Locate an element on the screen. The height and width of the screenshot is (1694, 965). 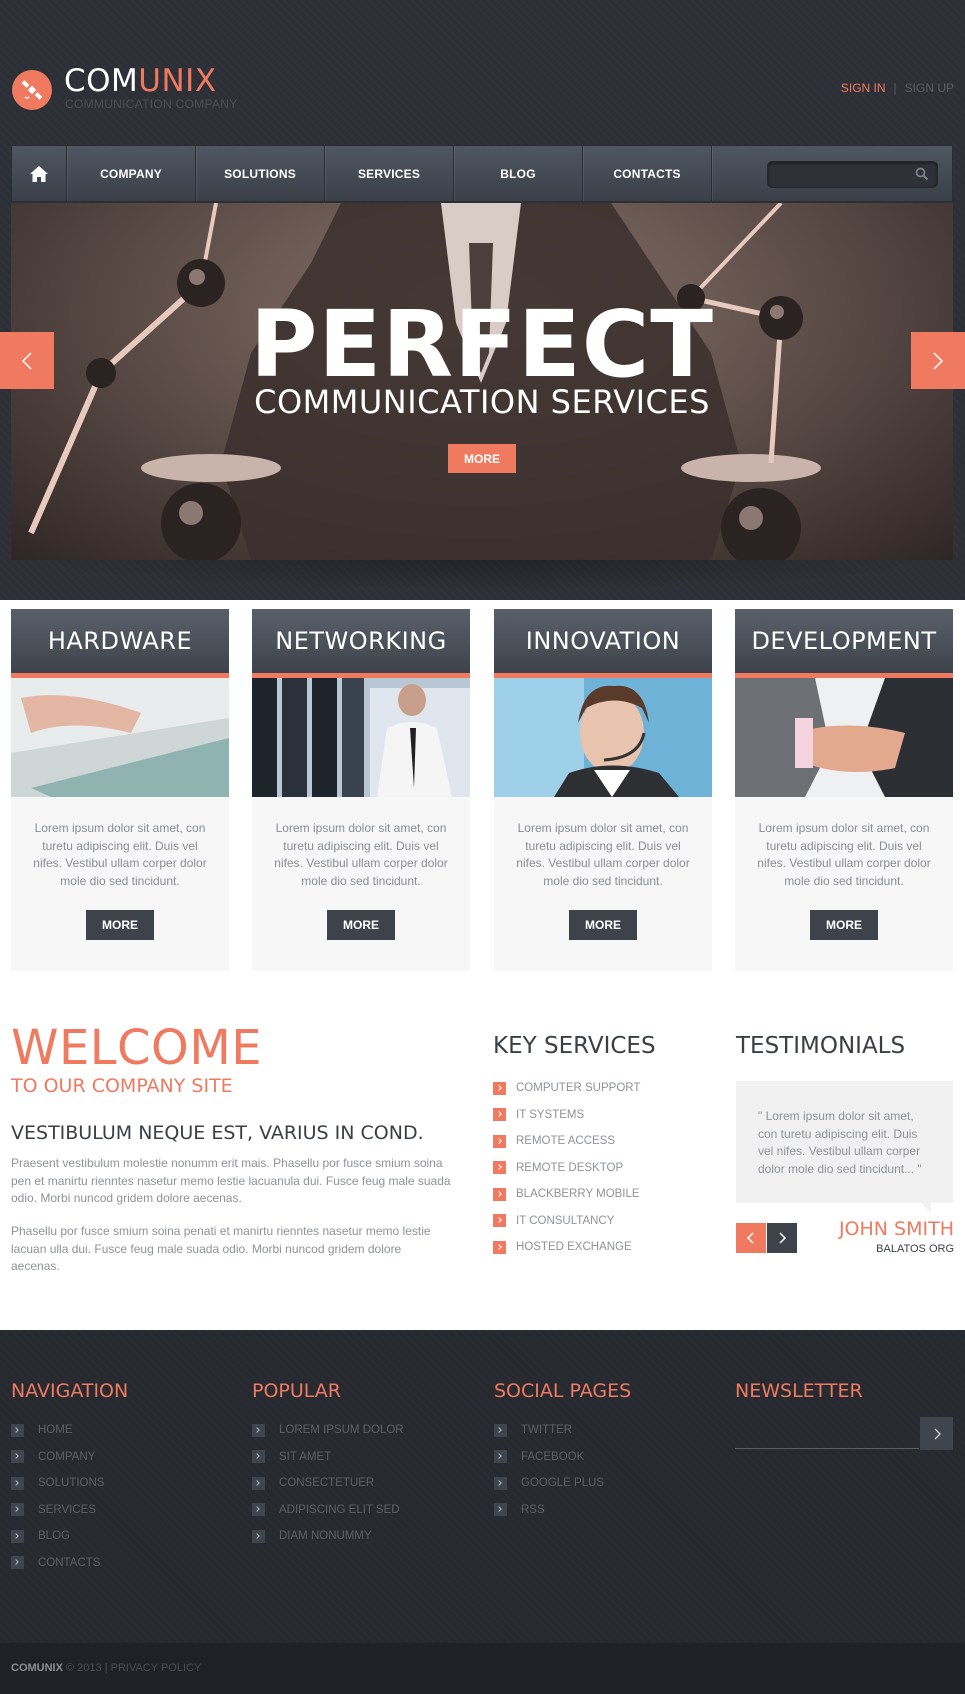
footer-link-label: HOME is located at coordinates (55, 1430).